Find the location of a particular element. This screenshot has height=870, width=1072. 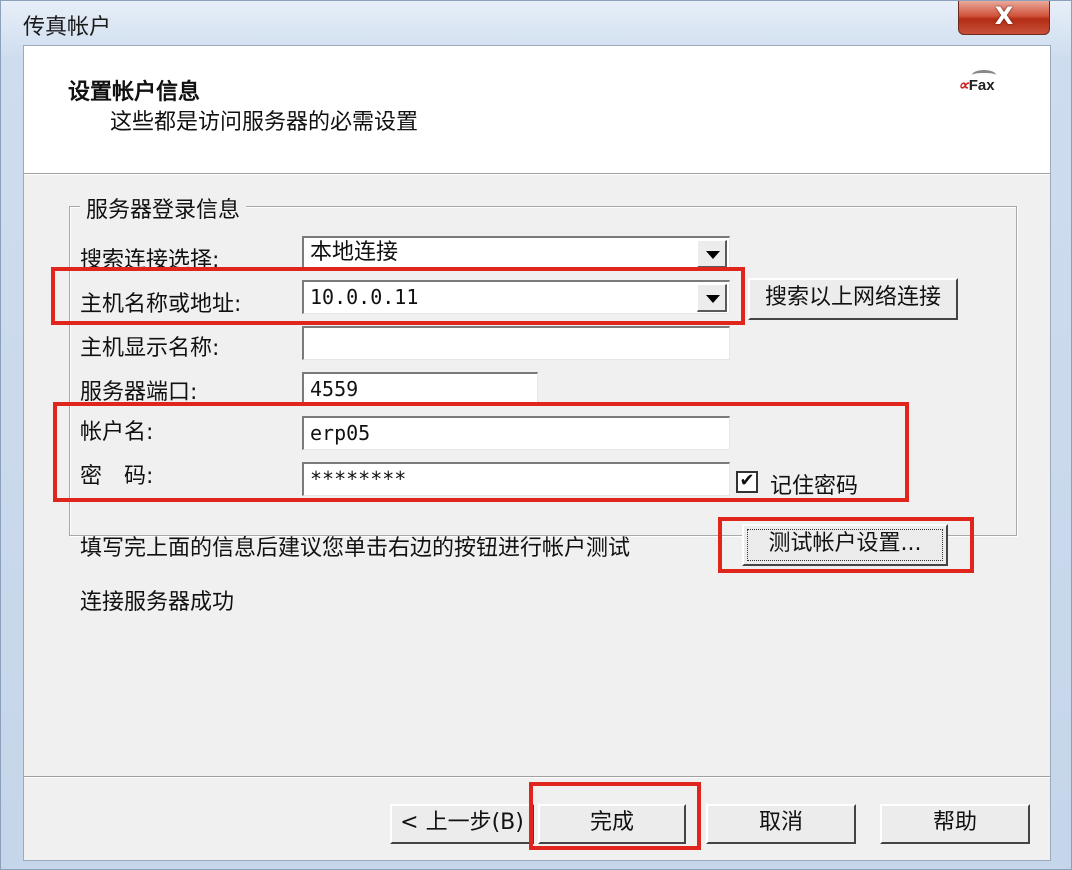

logo-accent: ∝ is located at coordinates (963, 85).